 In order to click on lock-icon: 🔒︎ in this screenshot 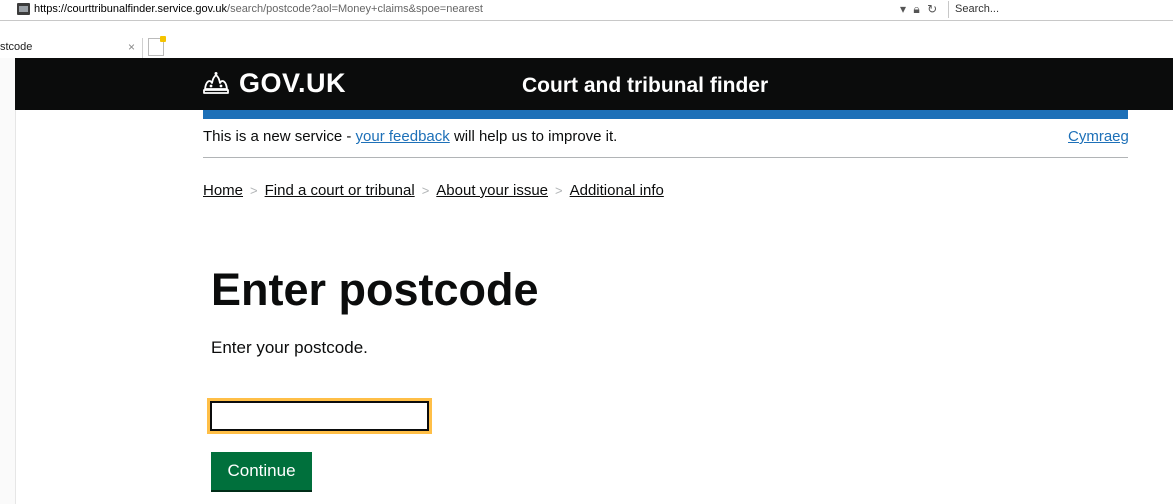, I will do `click(916, 9)`.